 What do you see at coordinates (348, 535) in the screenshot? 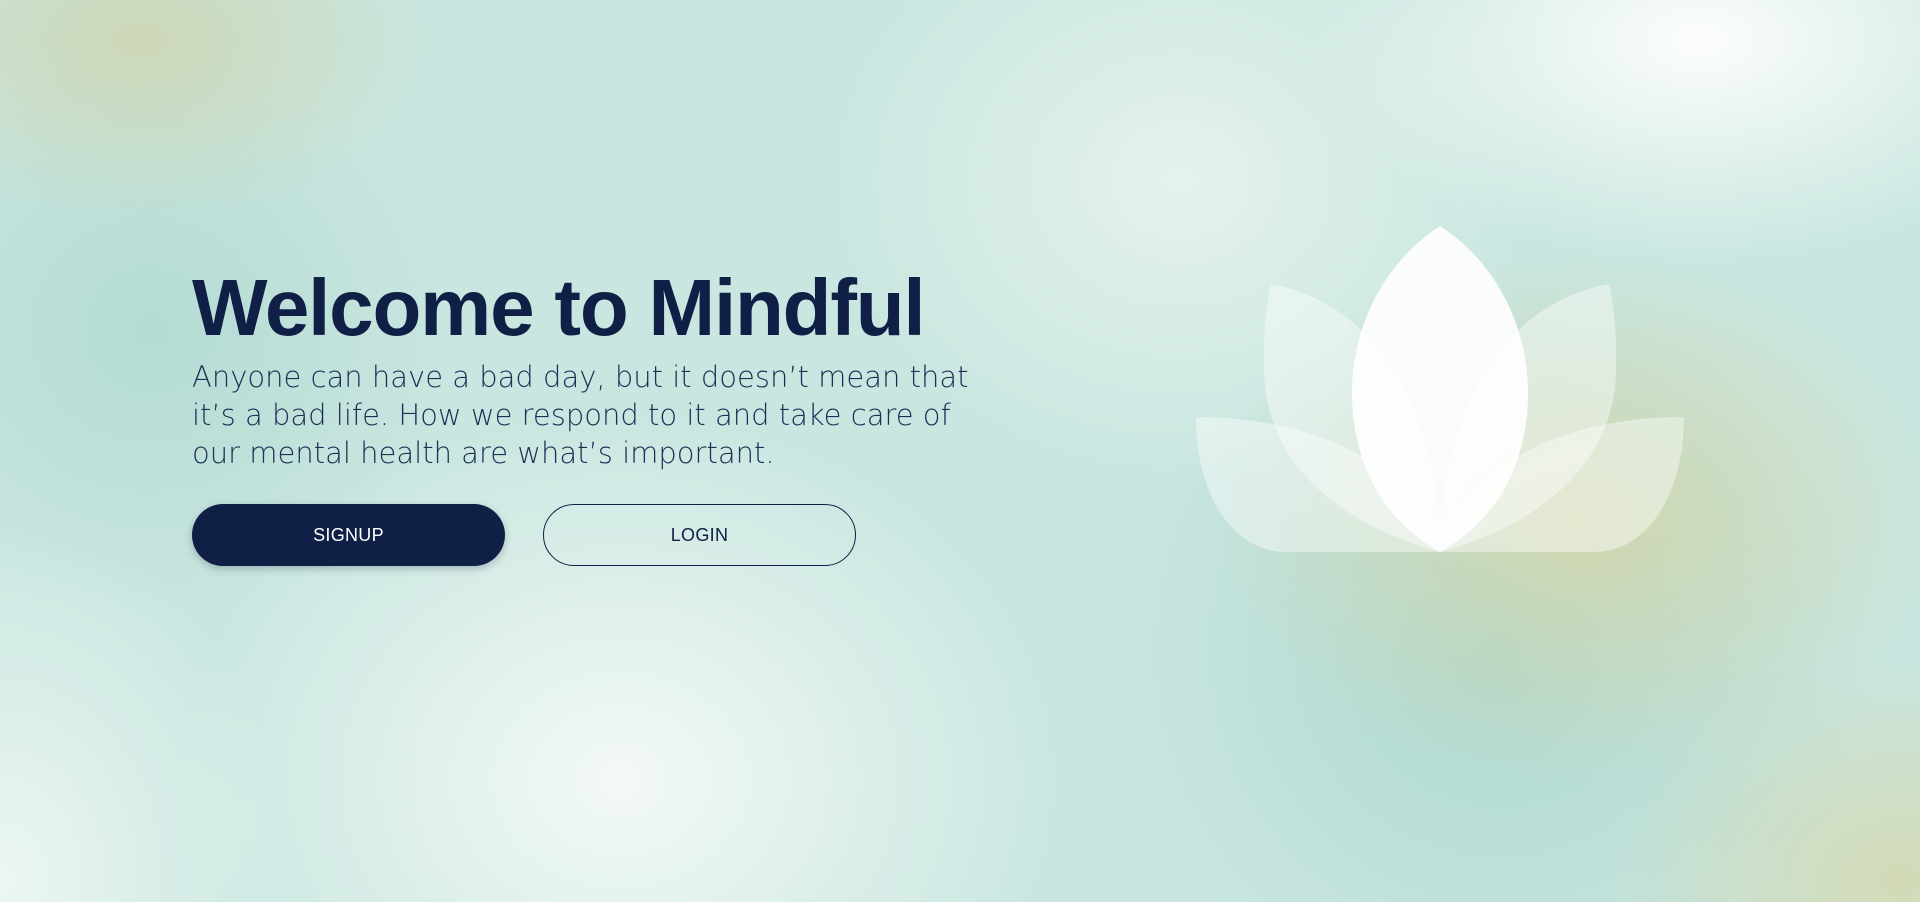
I see `signup-button: SIGNUP` at bounding box center [348, 535].